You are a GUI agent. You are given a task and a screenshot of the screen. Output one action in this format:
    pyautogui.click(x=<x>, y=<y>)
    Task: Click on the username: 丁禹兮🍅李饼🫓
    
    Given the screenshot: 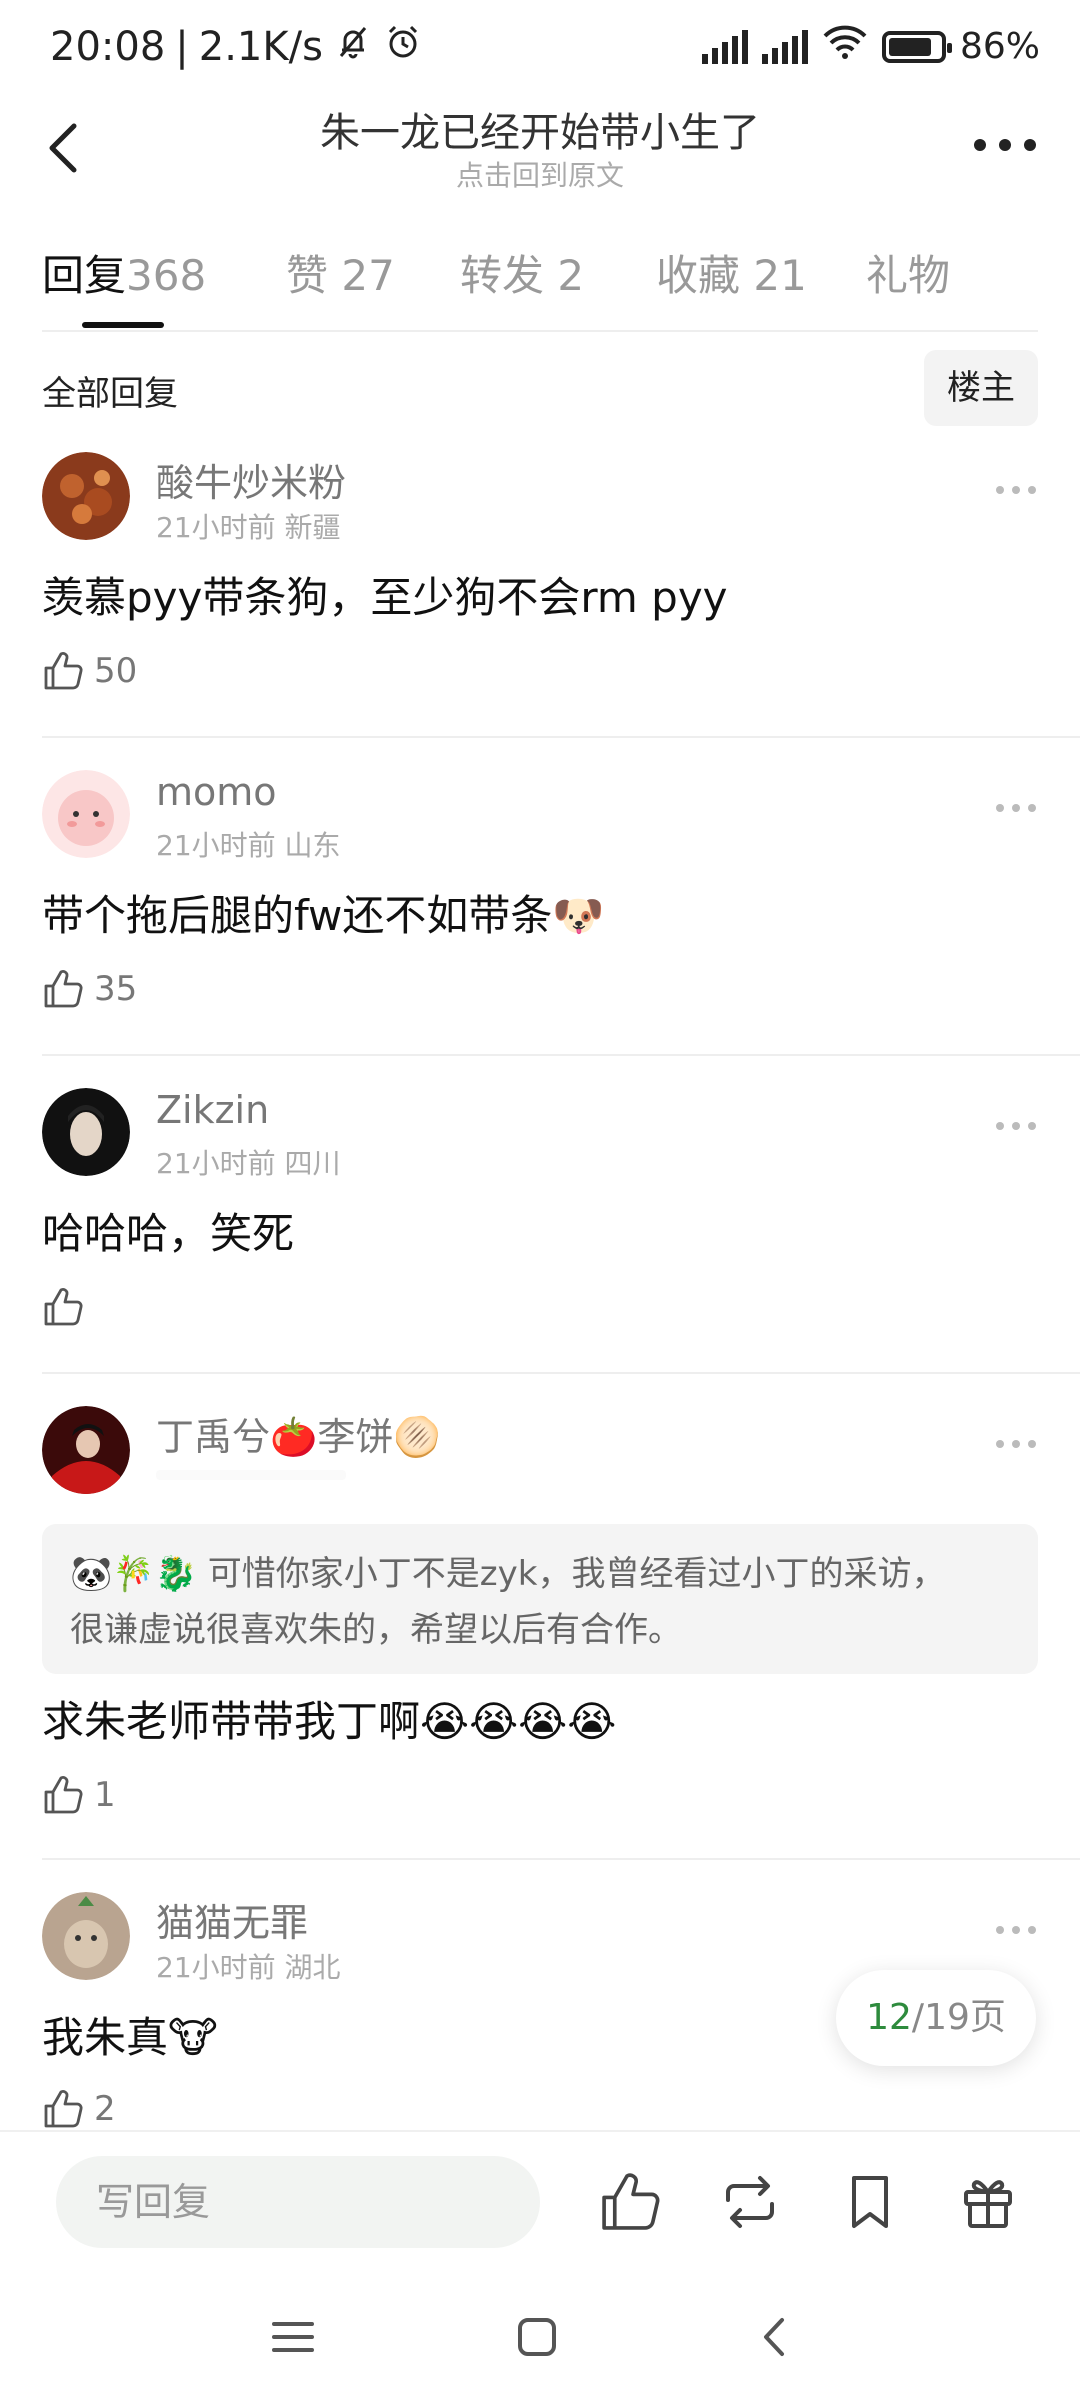 What is the action you would take?
    pyautogui.click(x=298, y=1433)
    